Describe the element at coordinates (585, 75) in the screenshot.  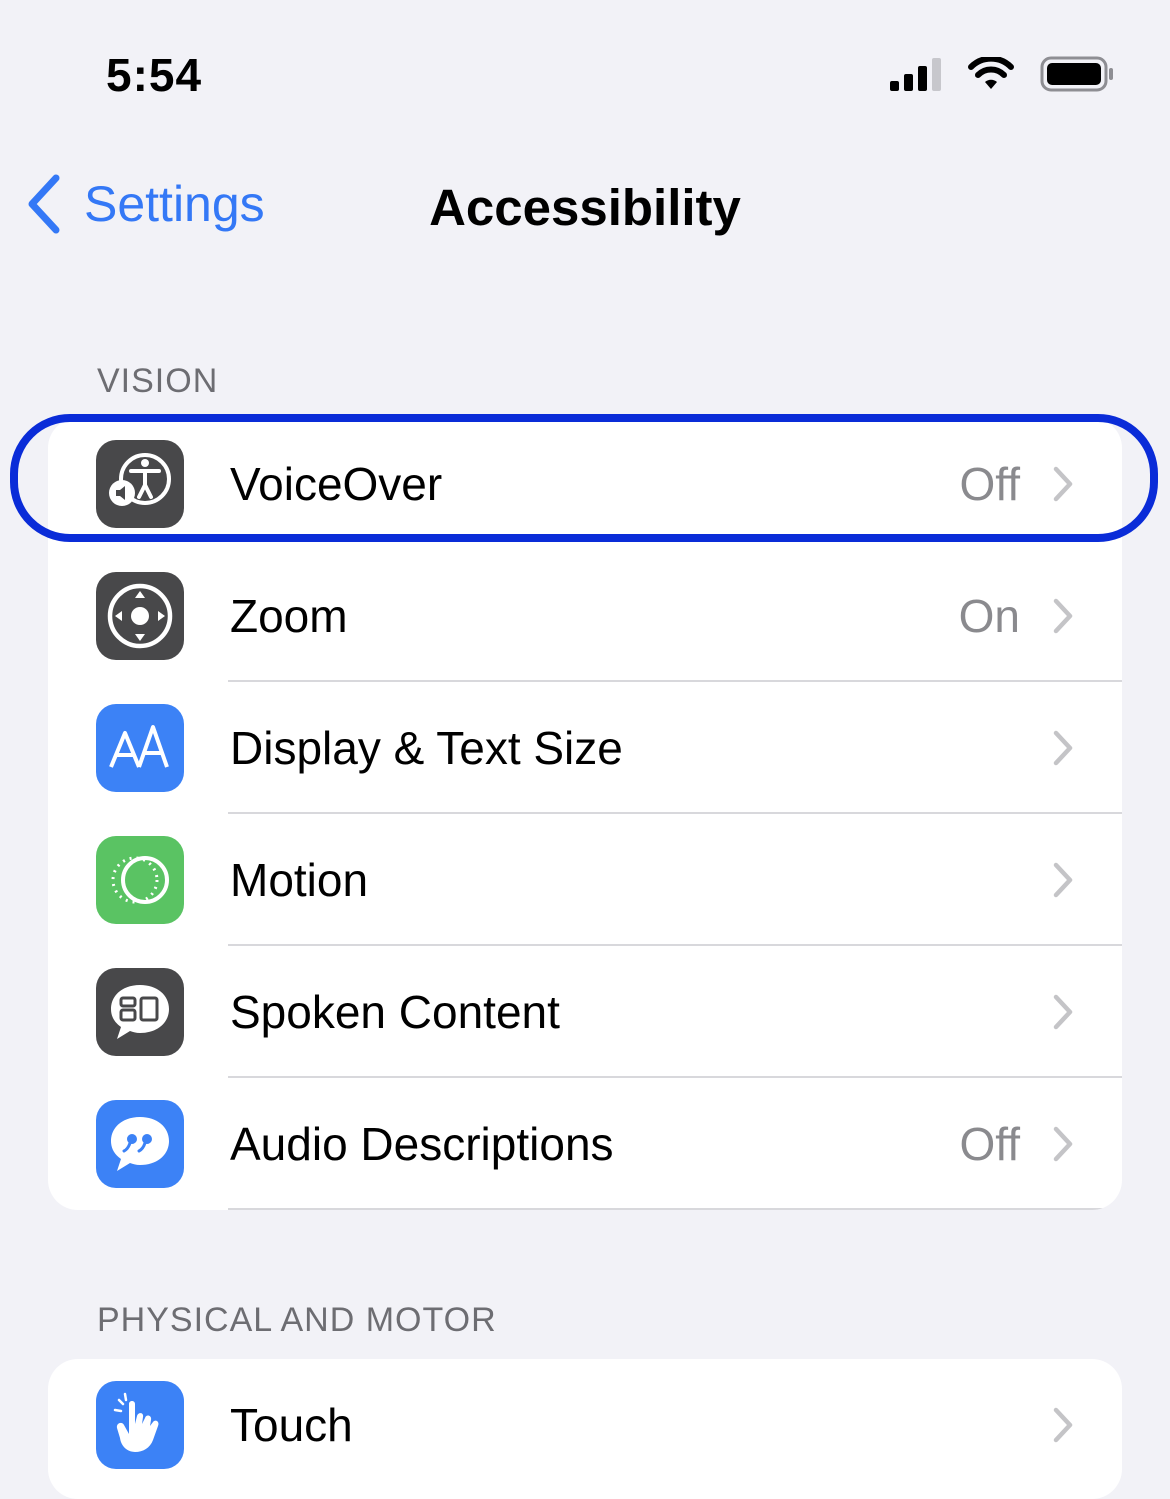
I see `status-bar: 5:54` at that location.